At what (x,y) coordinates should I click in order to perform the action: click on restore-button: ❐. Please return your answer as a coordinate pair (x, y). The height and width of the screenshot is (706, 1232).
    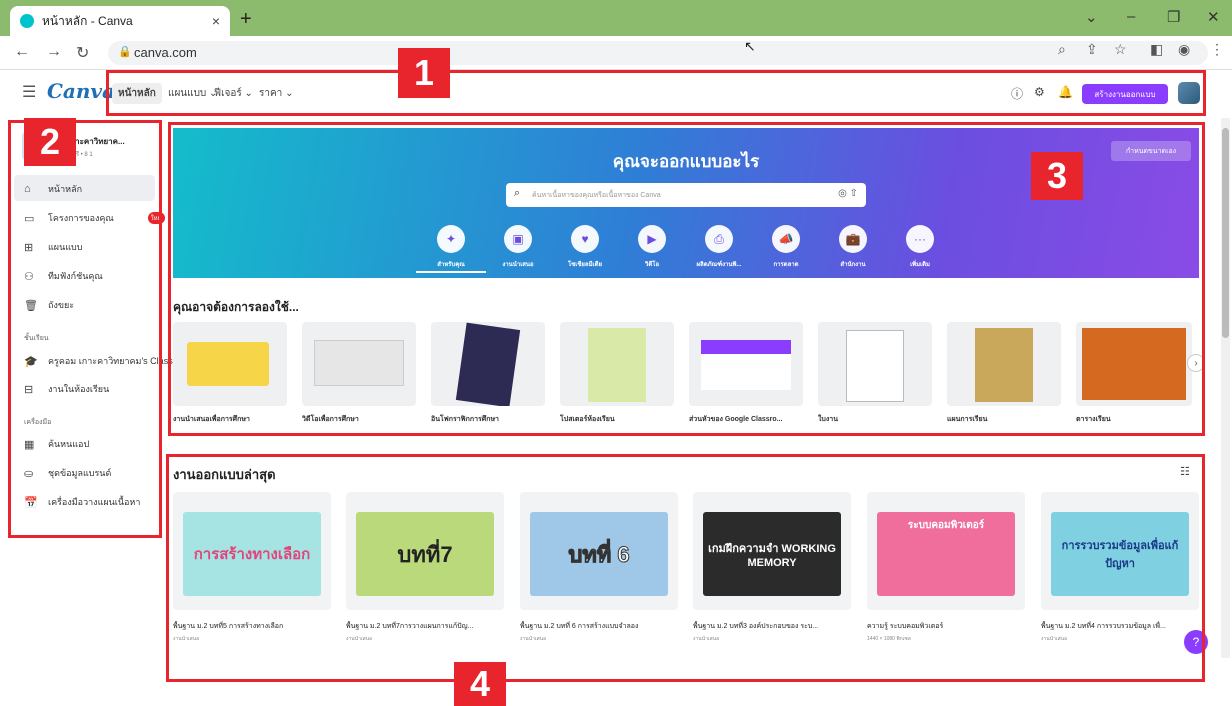
    Looking at the image, I should click on (1173, 17).